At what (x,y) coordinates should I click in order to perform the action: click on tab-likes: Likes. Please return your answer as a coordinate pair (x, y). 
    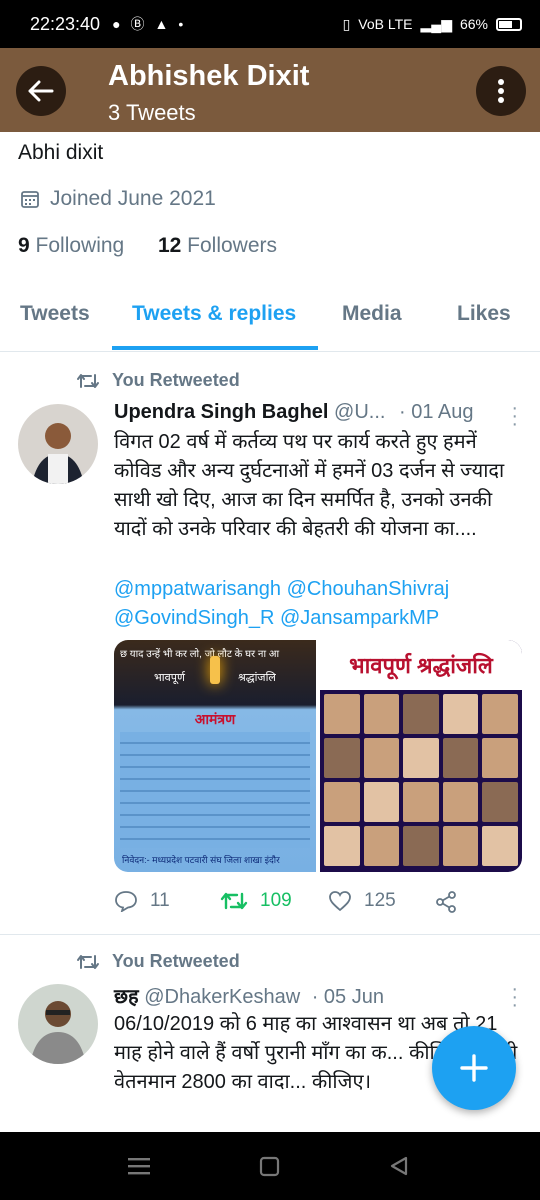
    Looking at the image, I should click on (484, 314).